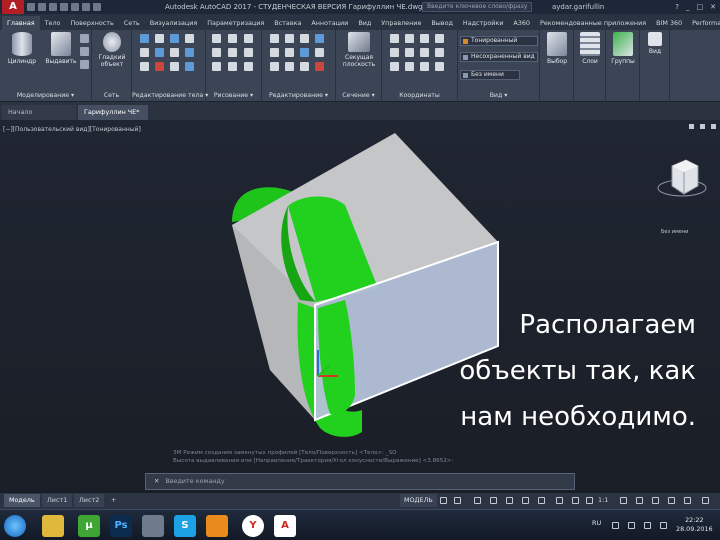 The image size is (720, 540). I want to click on rotate-icon, so click(289, 38).